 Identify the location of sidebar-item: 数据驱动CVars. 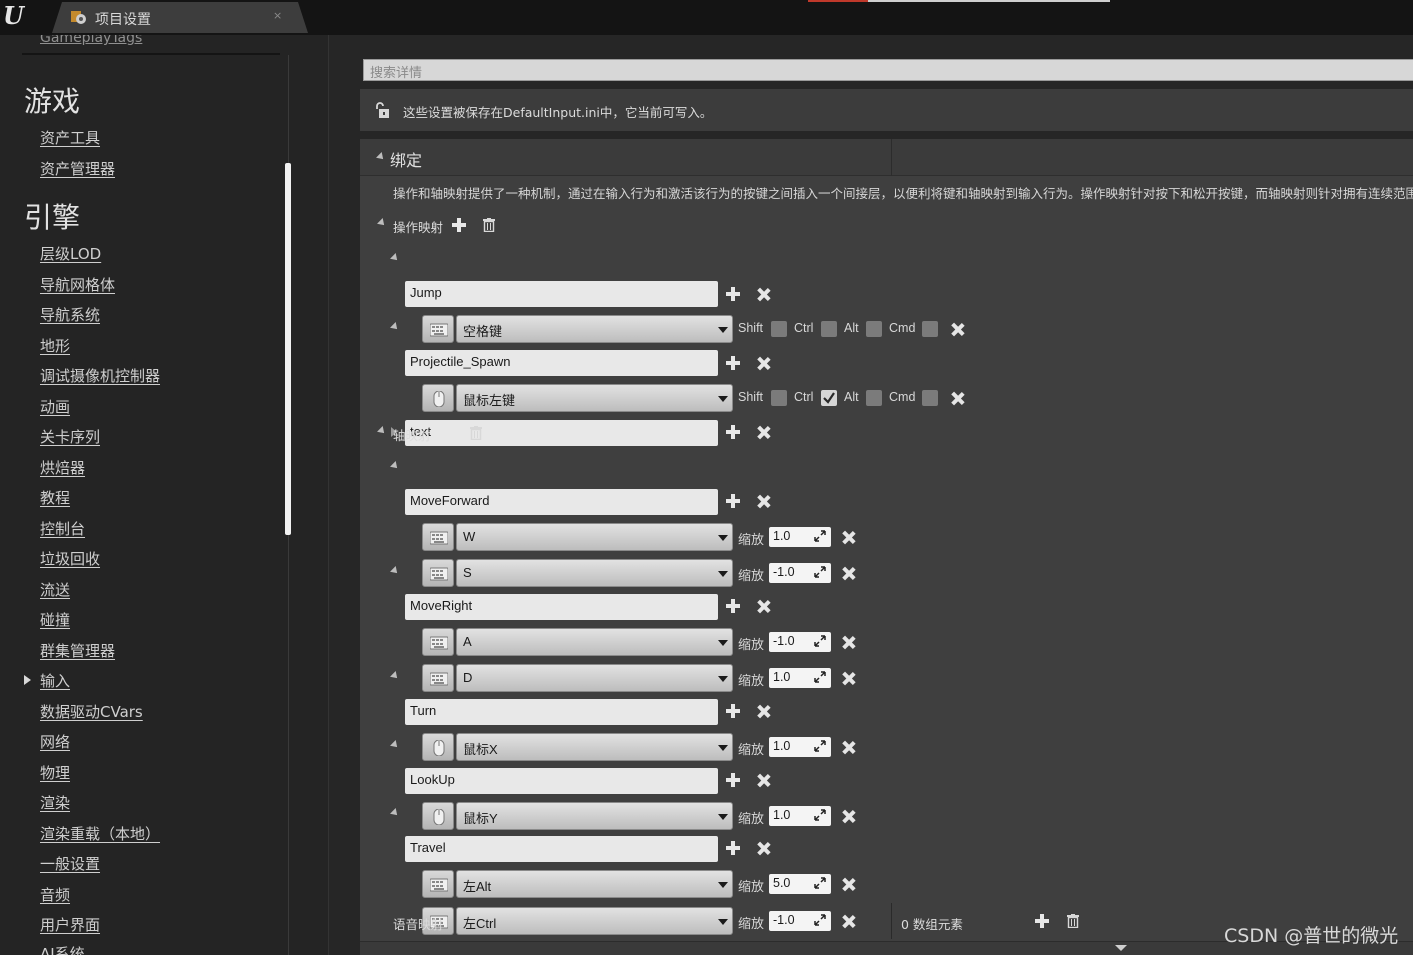
(91, 711).